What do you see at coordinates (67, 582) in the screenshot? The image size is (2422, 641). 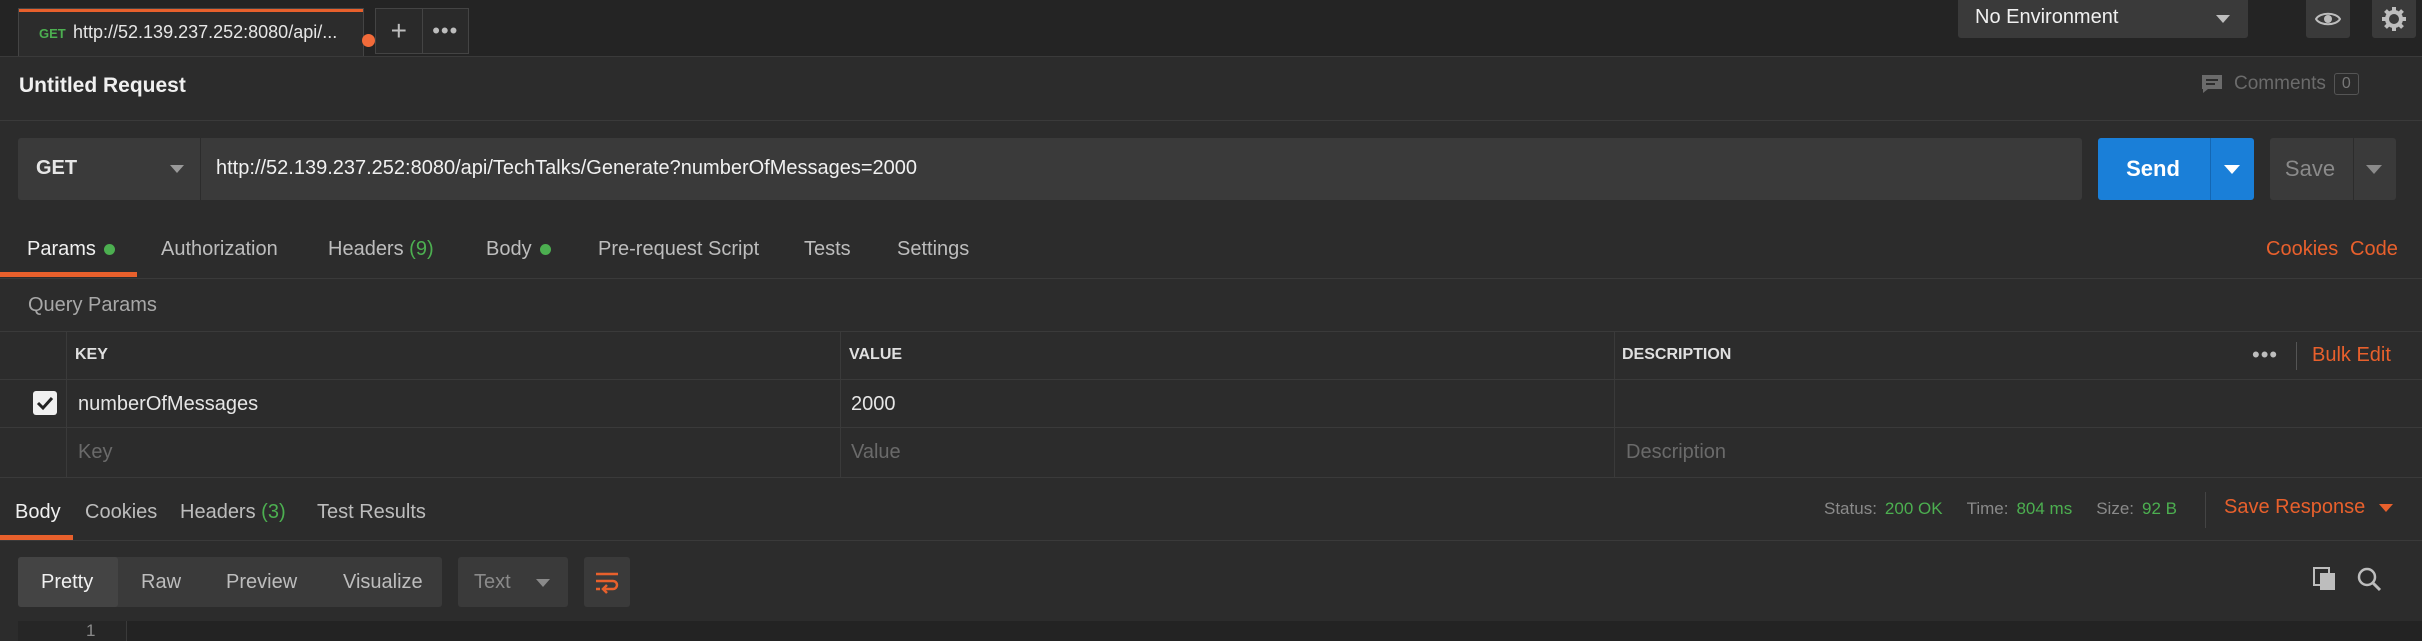 I see `view-tab-pretty: Pretty` at bounding box center [67, 582].